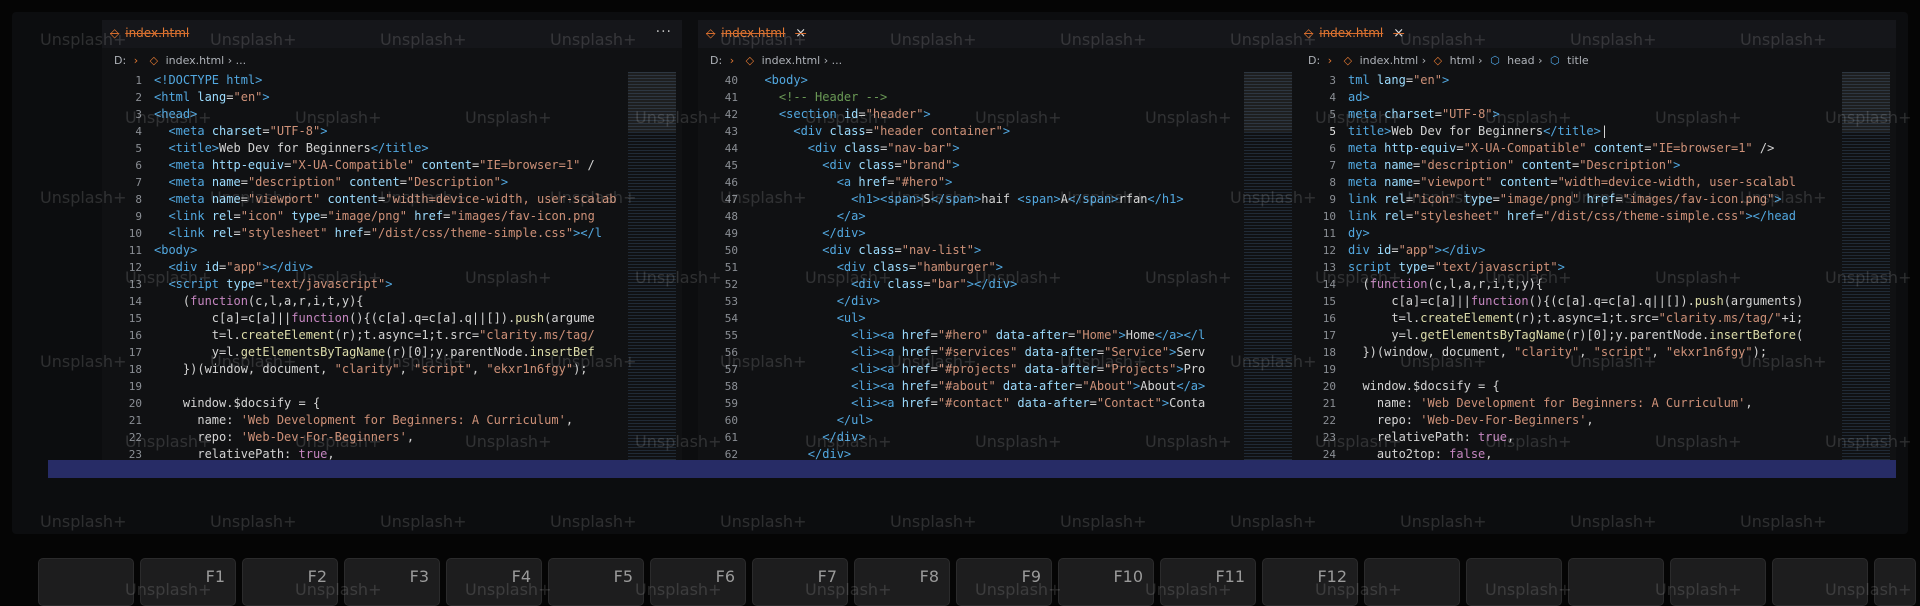 This screenshot has width=1920, height=606. What do you see at coordinates (876, 267) in the screenshot?
I see `code-text: <div class="hamburger">` at bounding box center [876, 267].